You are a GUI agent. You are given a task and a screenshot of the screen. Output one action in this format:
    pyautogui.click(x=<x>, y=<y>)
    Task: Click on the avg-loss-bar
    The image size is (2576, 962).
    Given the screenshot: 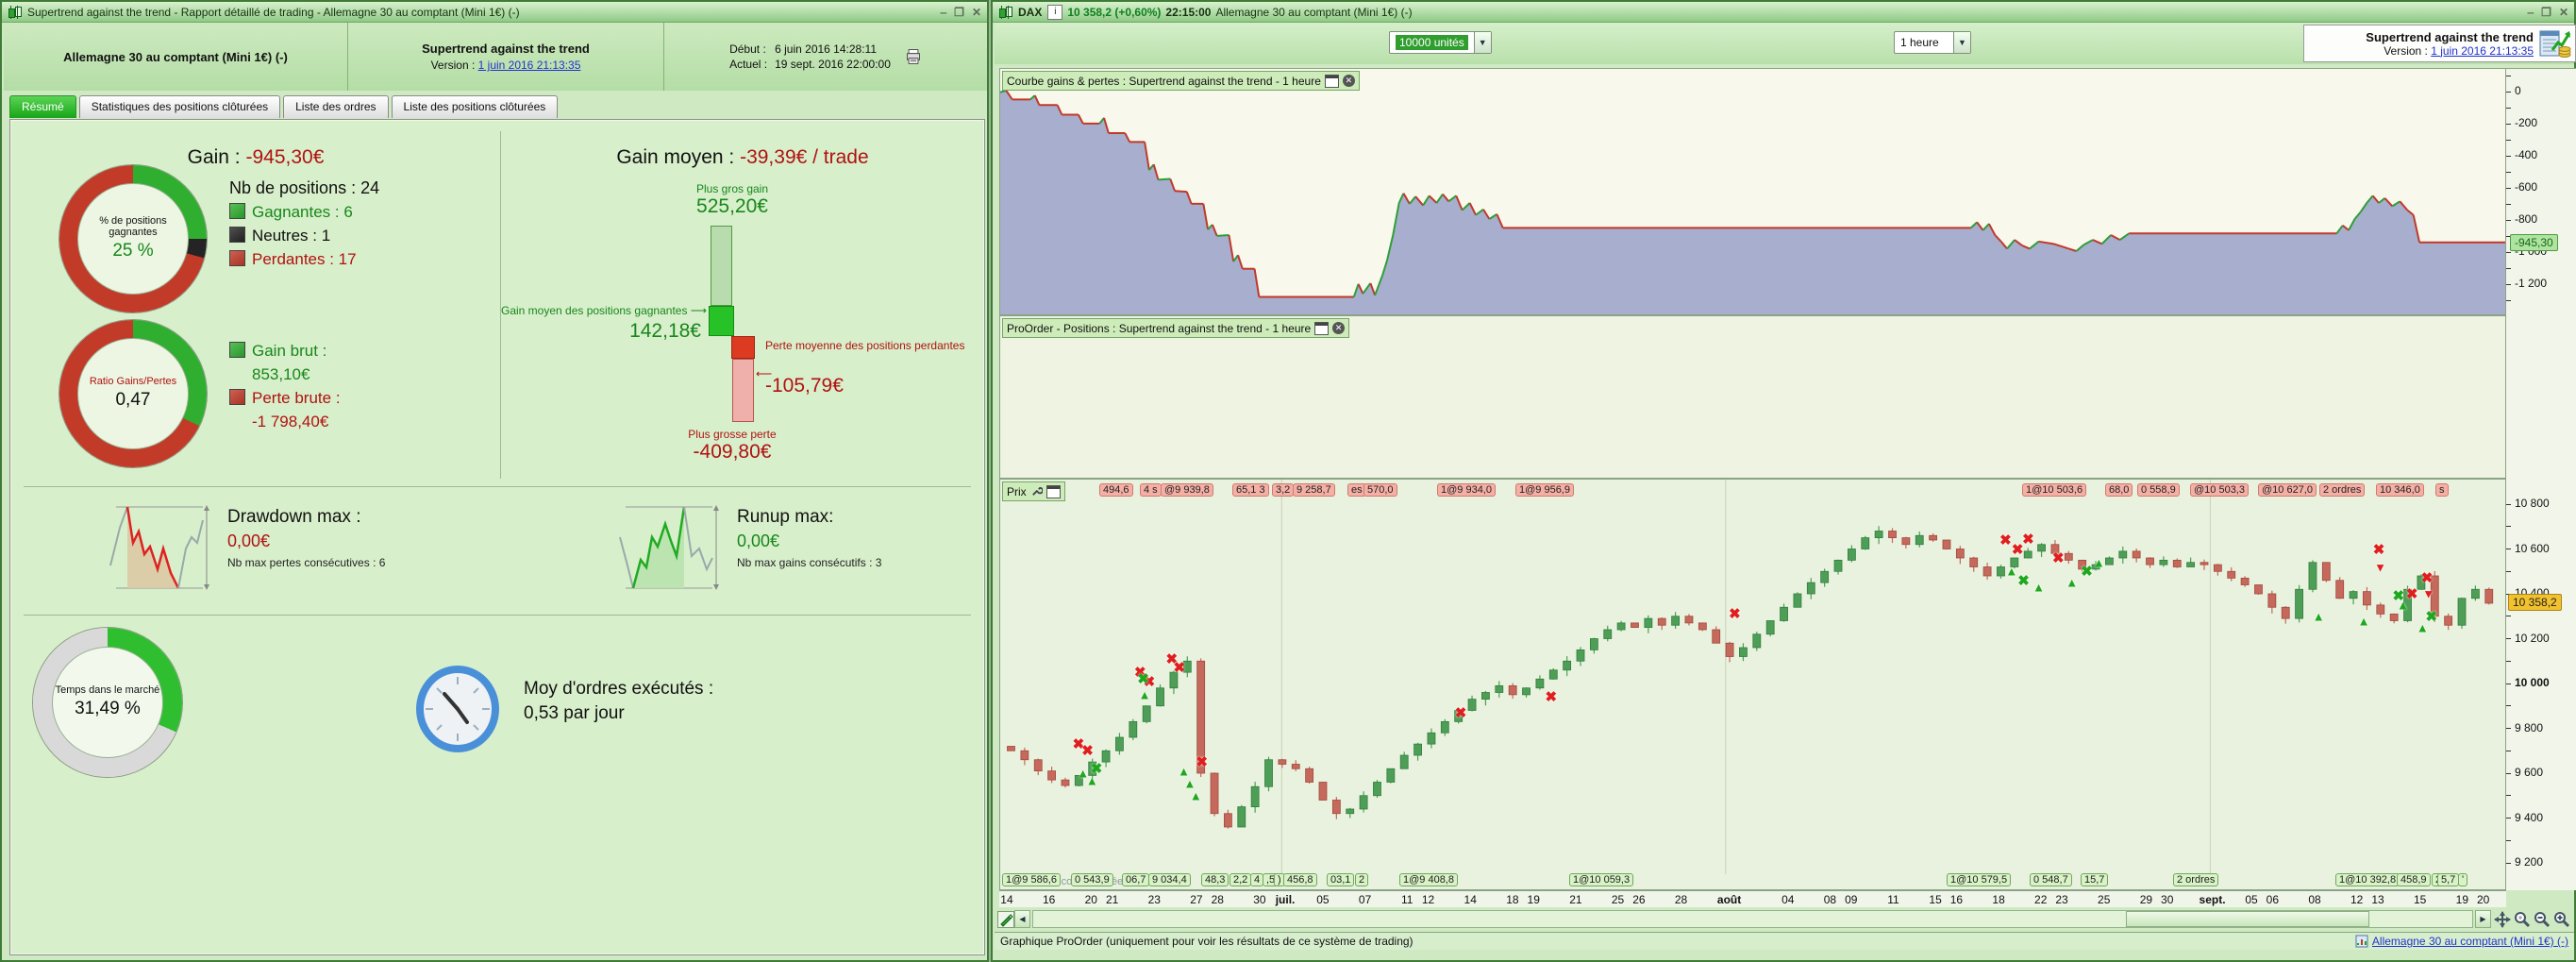 What is the action you would take?
    pyautogui.click(x=743, y=347)
    